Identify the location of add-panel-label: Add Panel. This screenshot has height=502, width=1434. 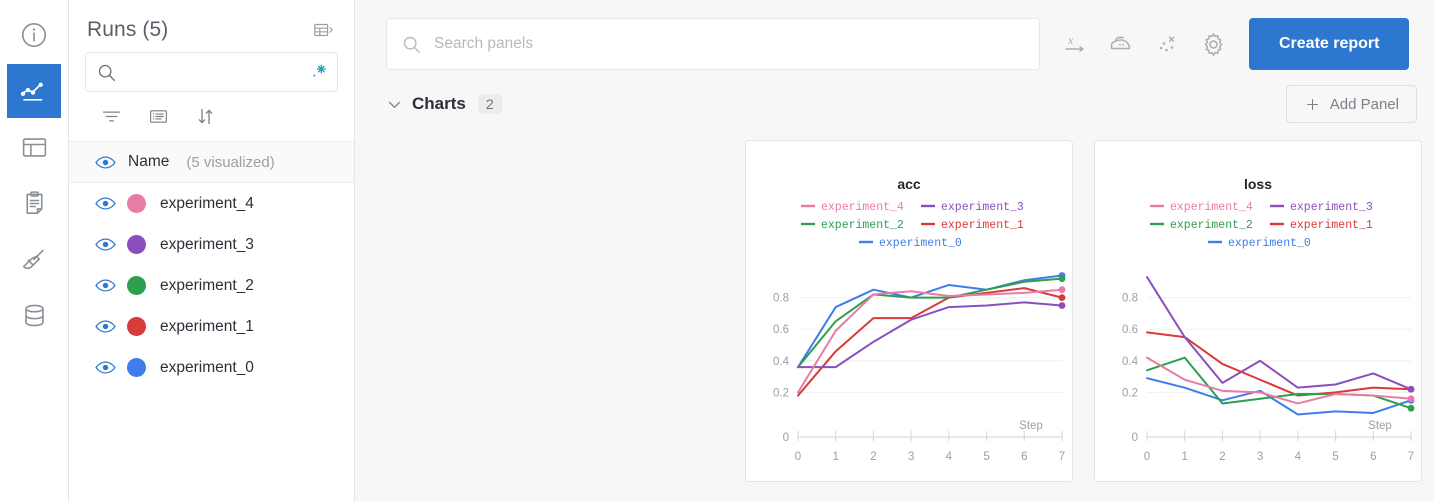
(1364, 104).